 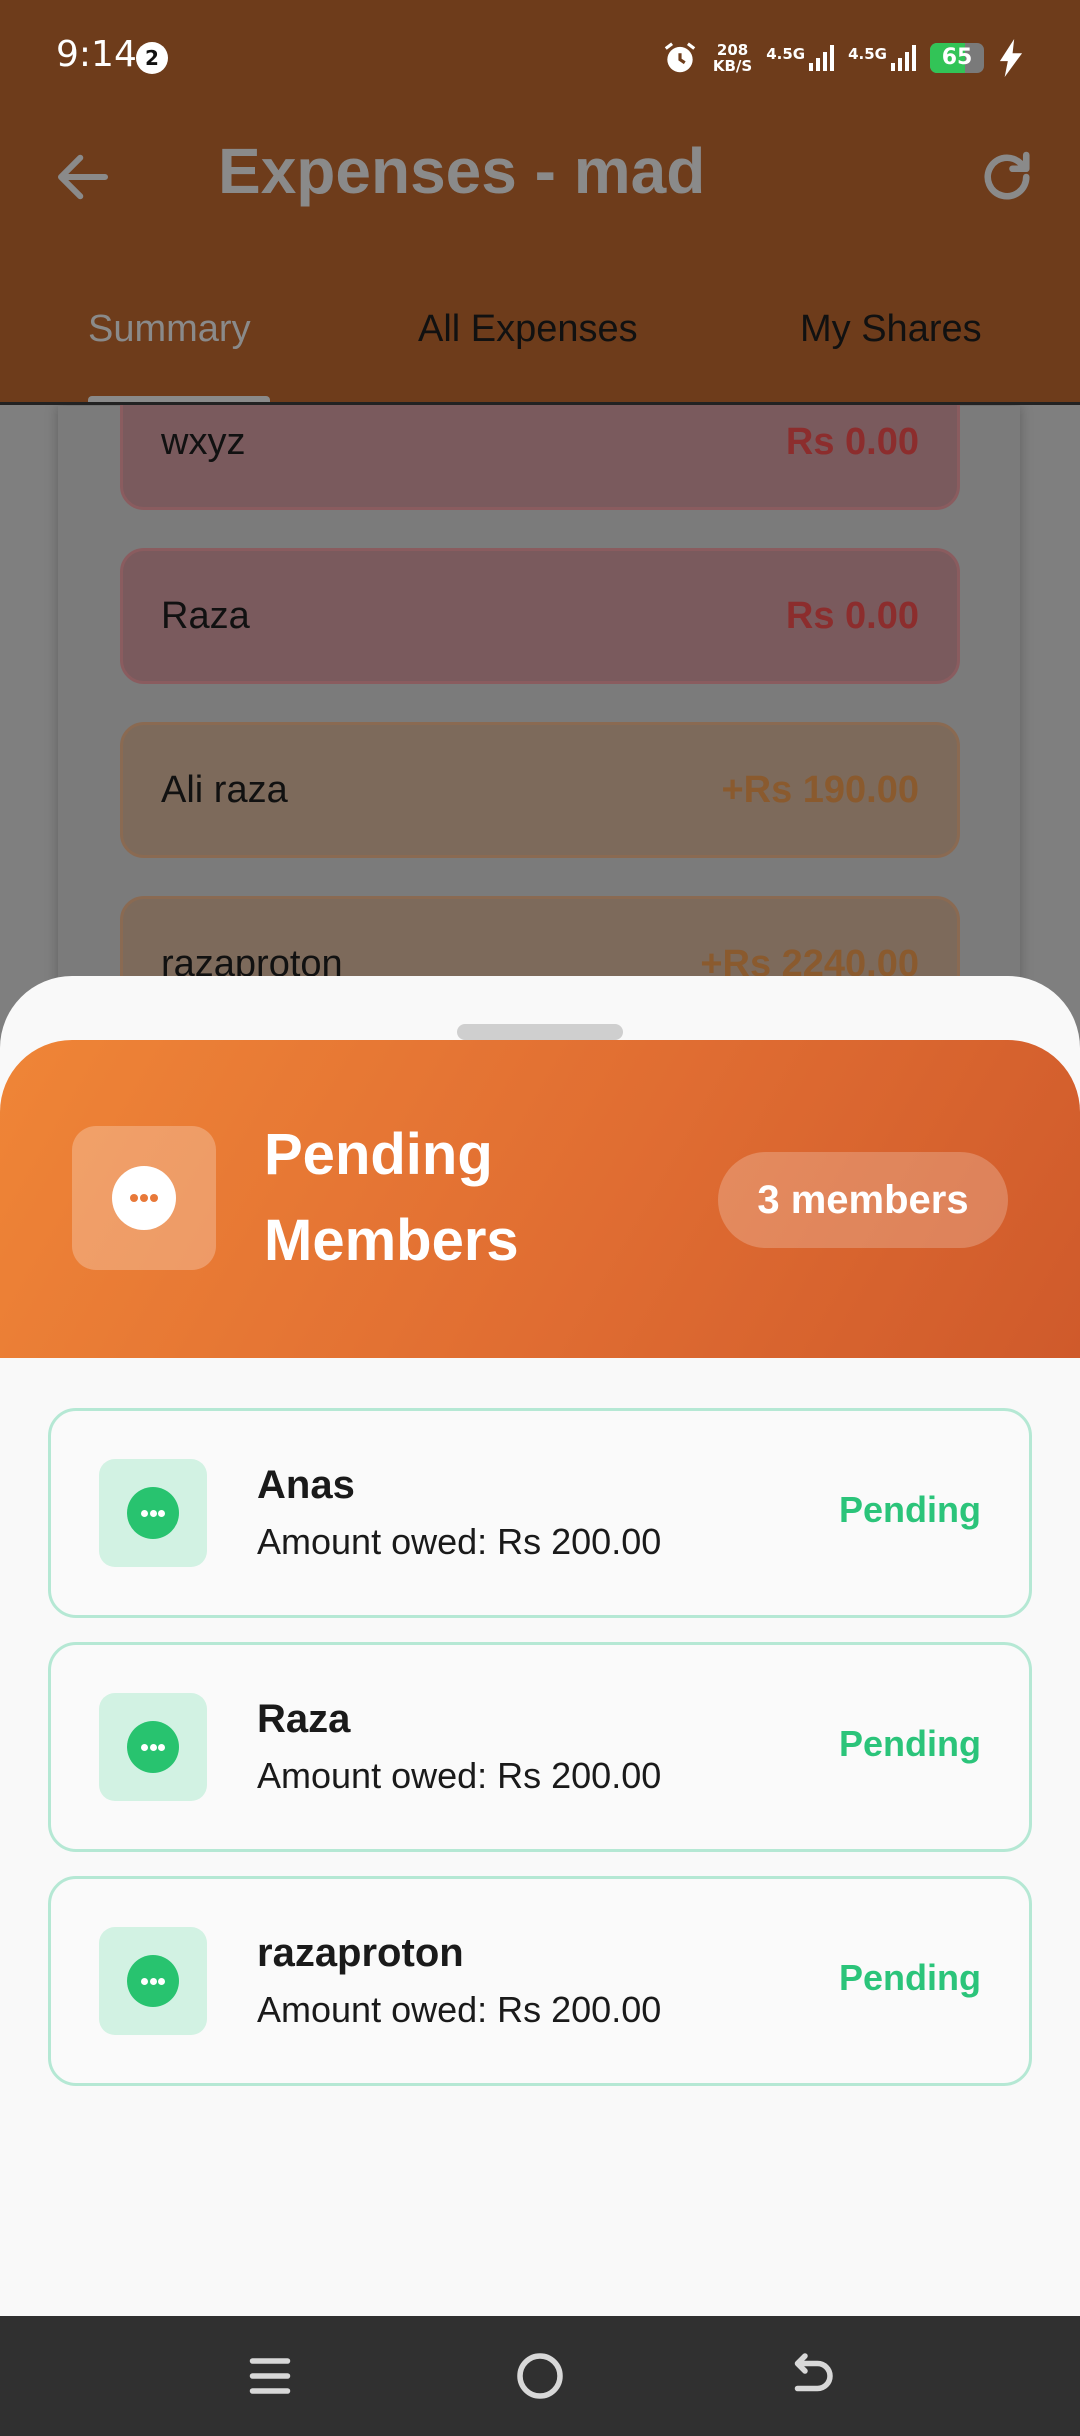 I want to click on network-speed-unit: KB/S, so click(x=732, y=66).